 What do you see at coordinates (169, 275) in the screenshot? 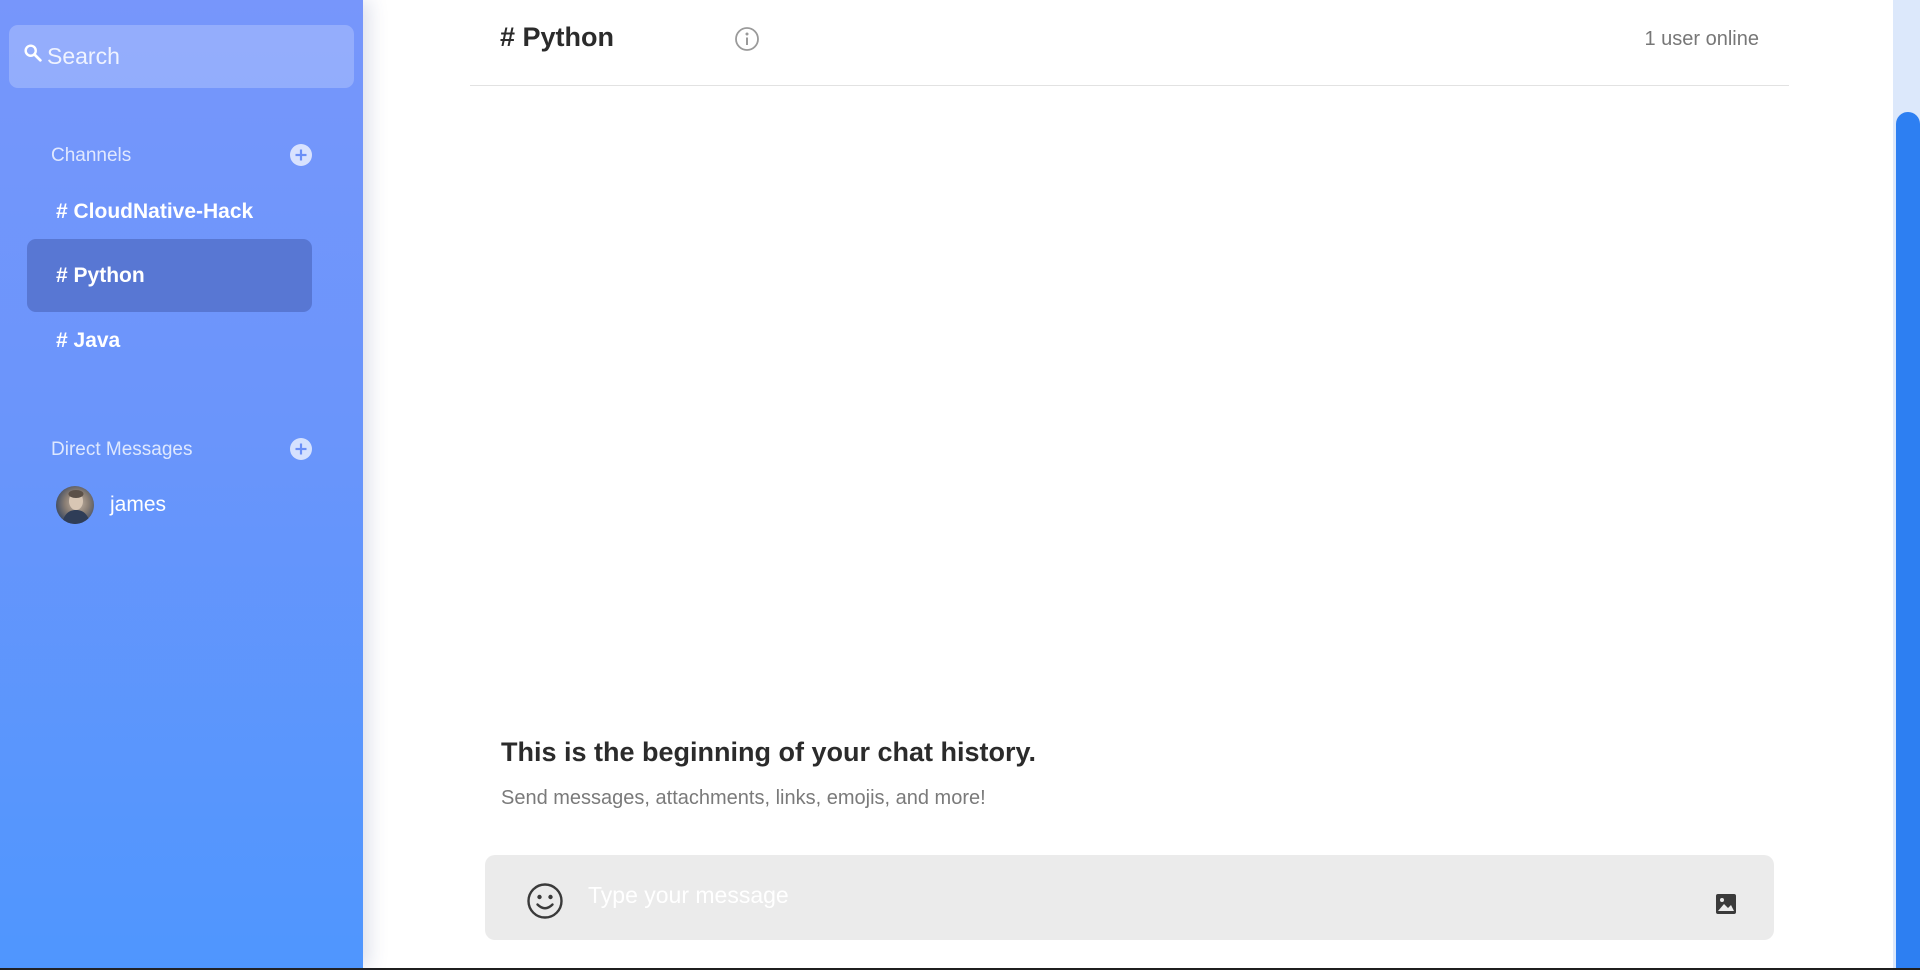
I see `channel-item-python: # Python` at bounding box center [169, 275].